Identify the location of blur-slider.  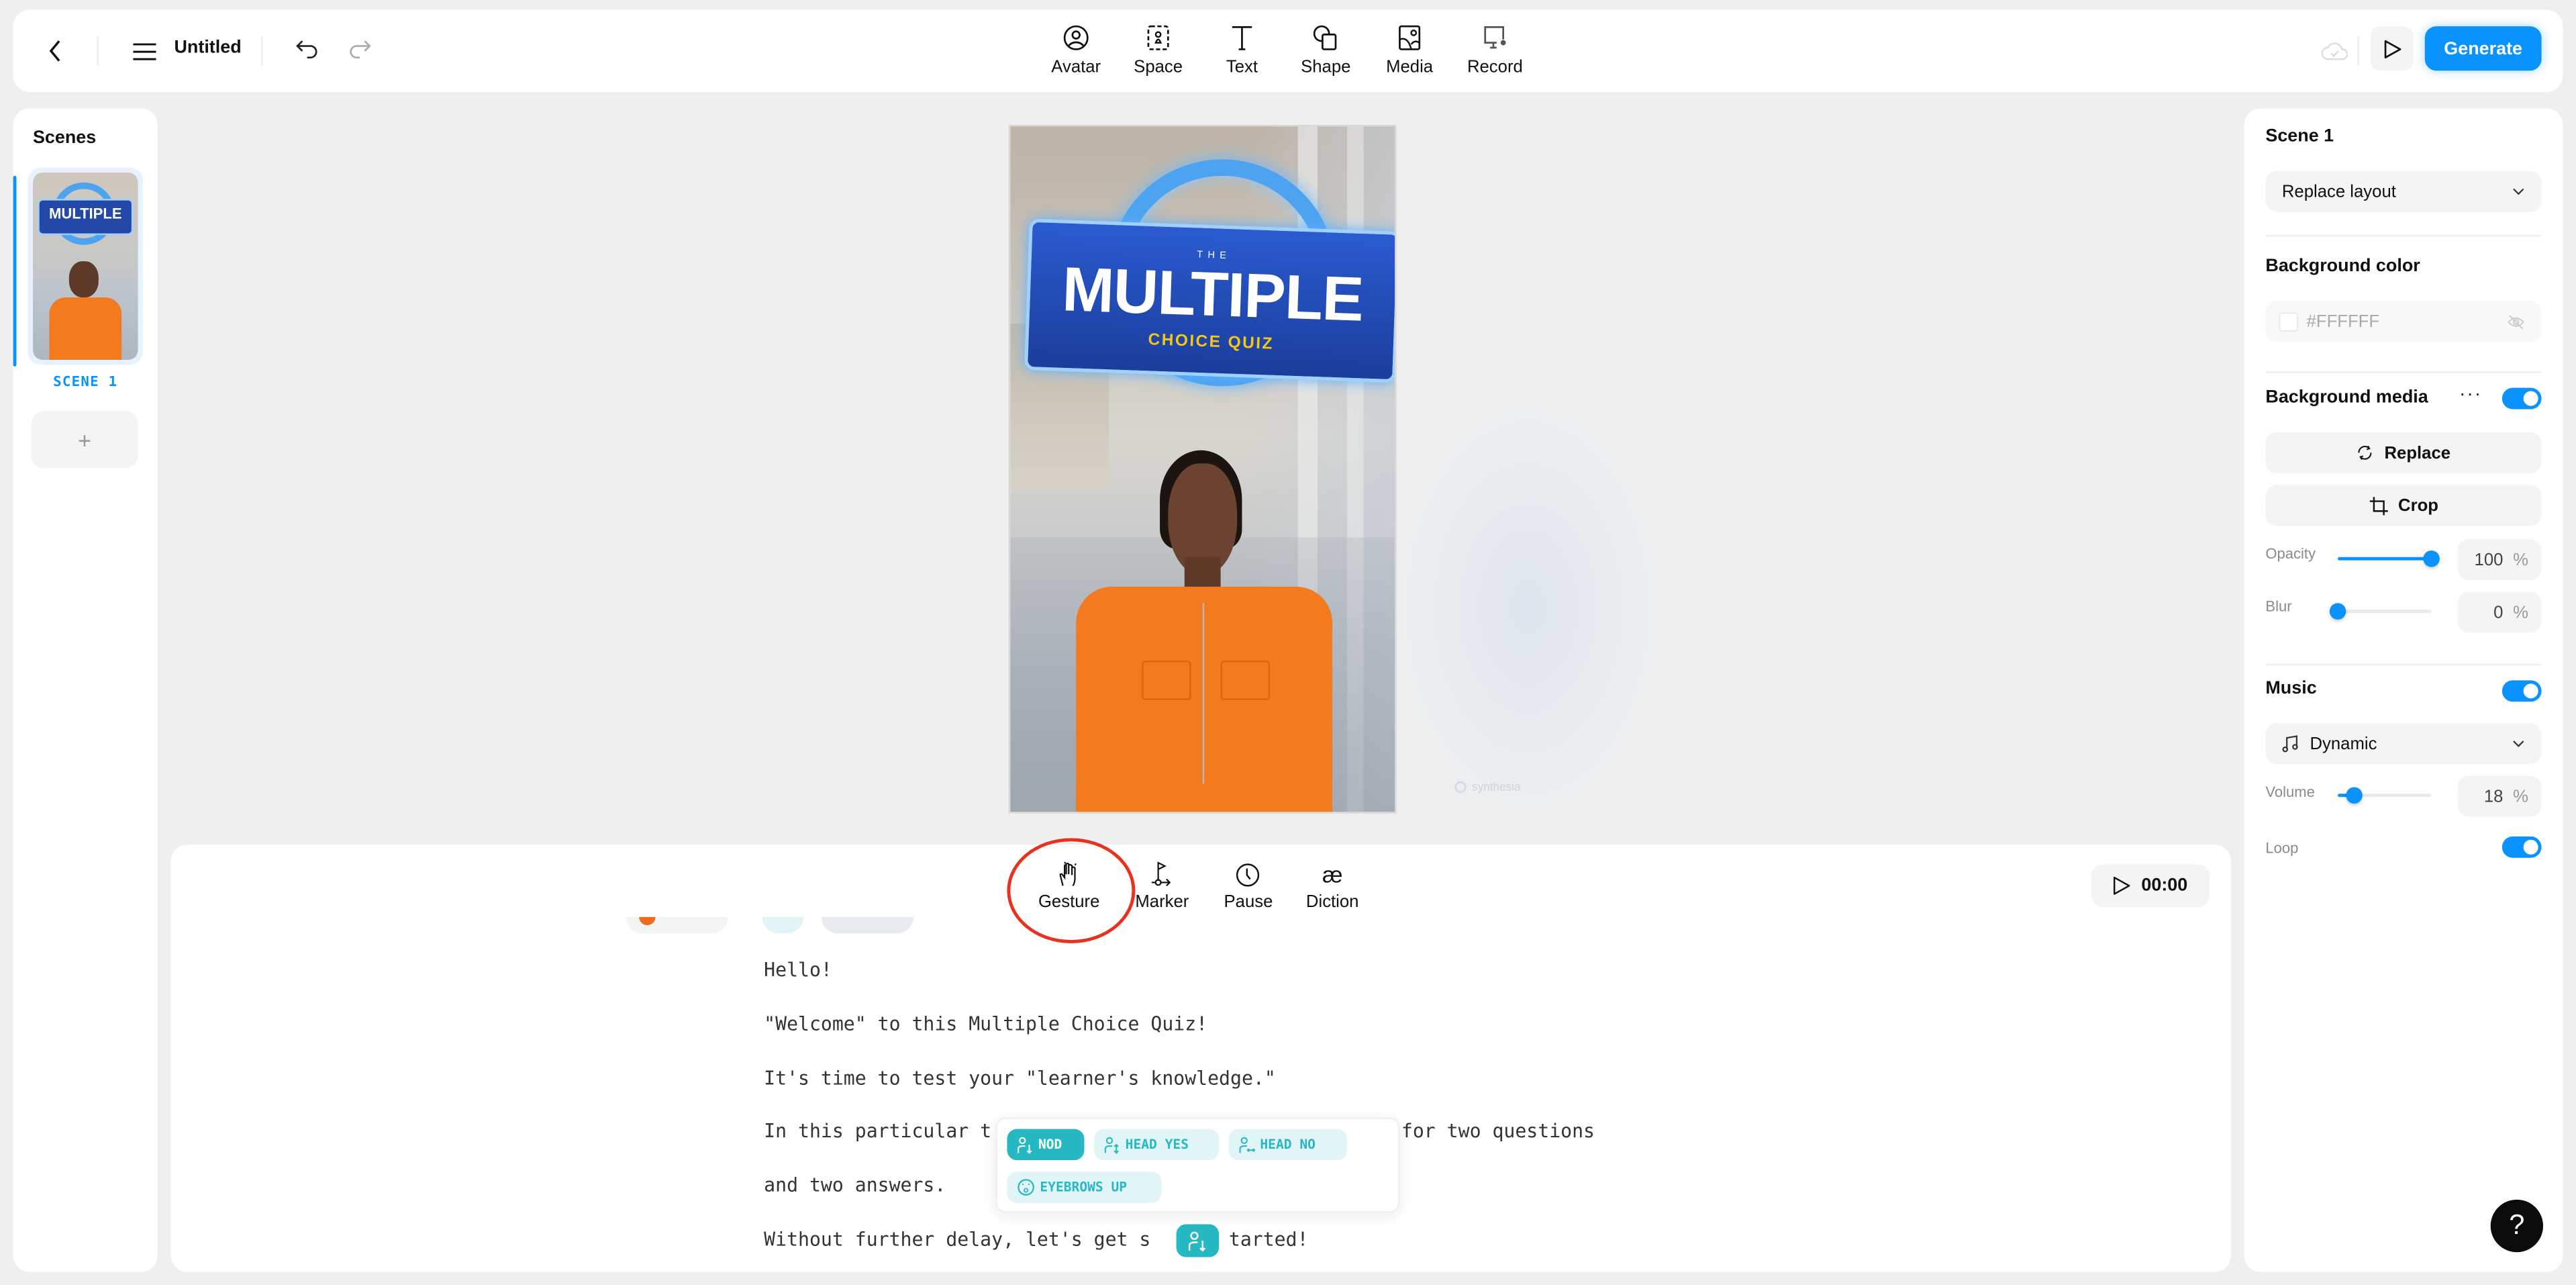
(2380, 611).